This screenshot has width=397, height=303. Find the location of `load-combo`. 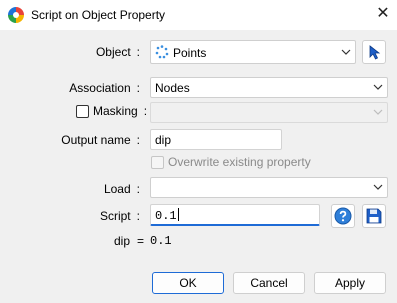

load-combo is located at coordinates (269, 187).